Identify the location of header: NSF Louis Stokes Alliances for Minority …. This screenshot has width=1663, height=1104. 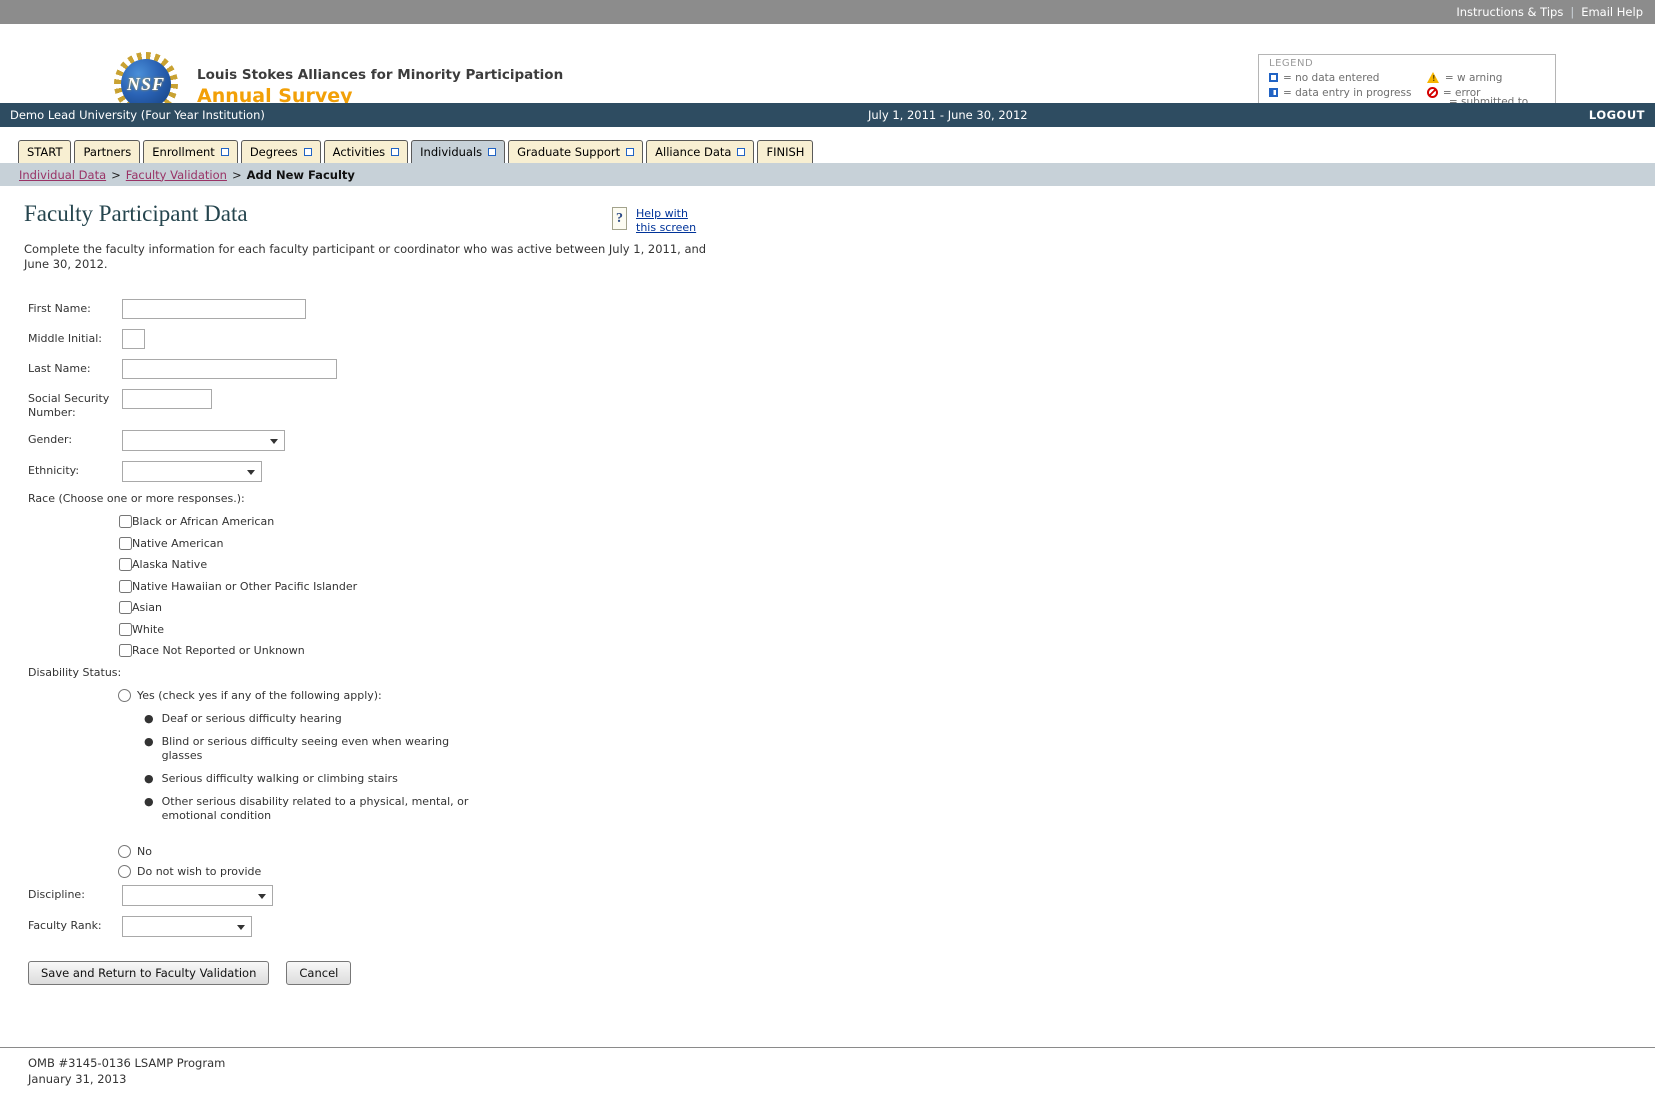
(827, 72).